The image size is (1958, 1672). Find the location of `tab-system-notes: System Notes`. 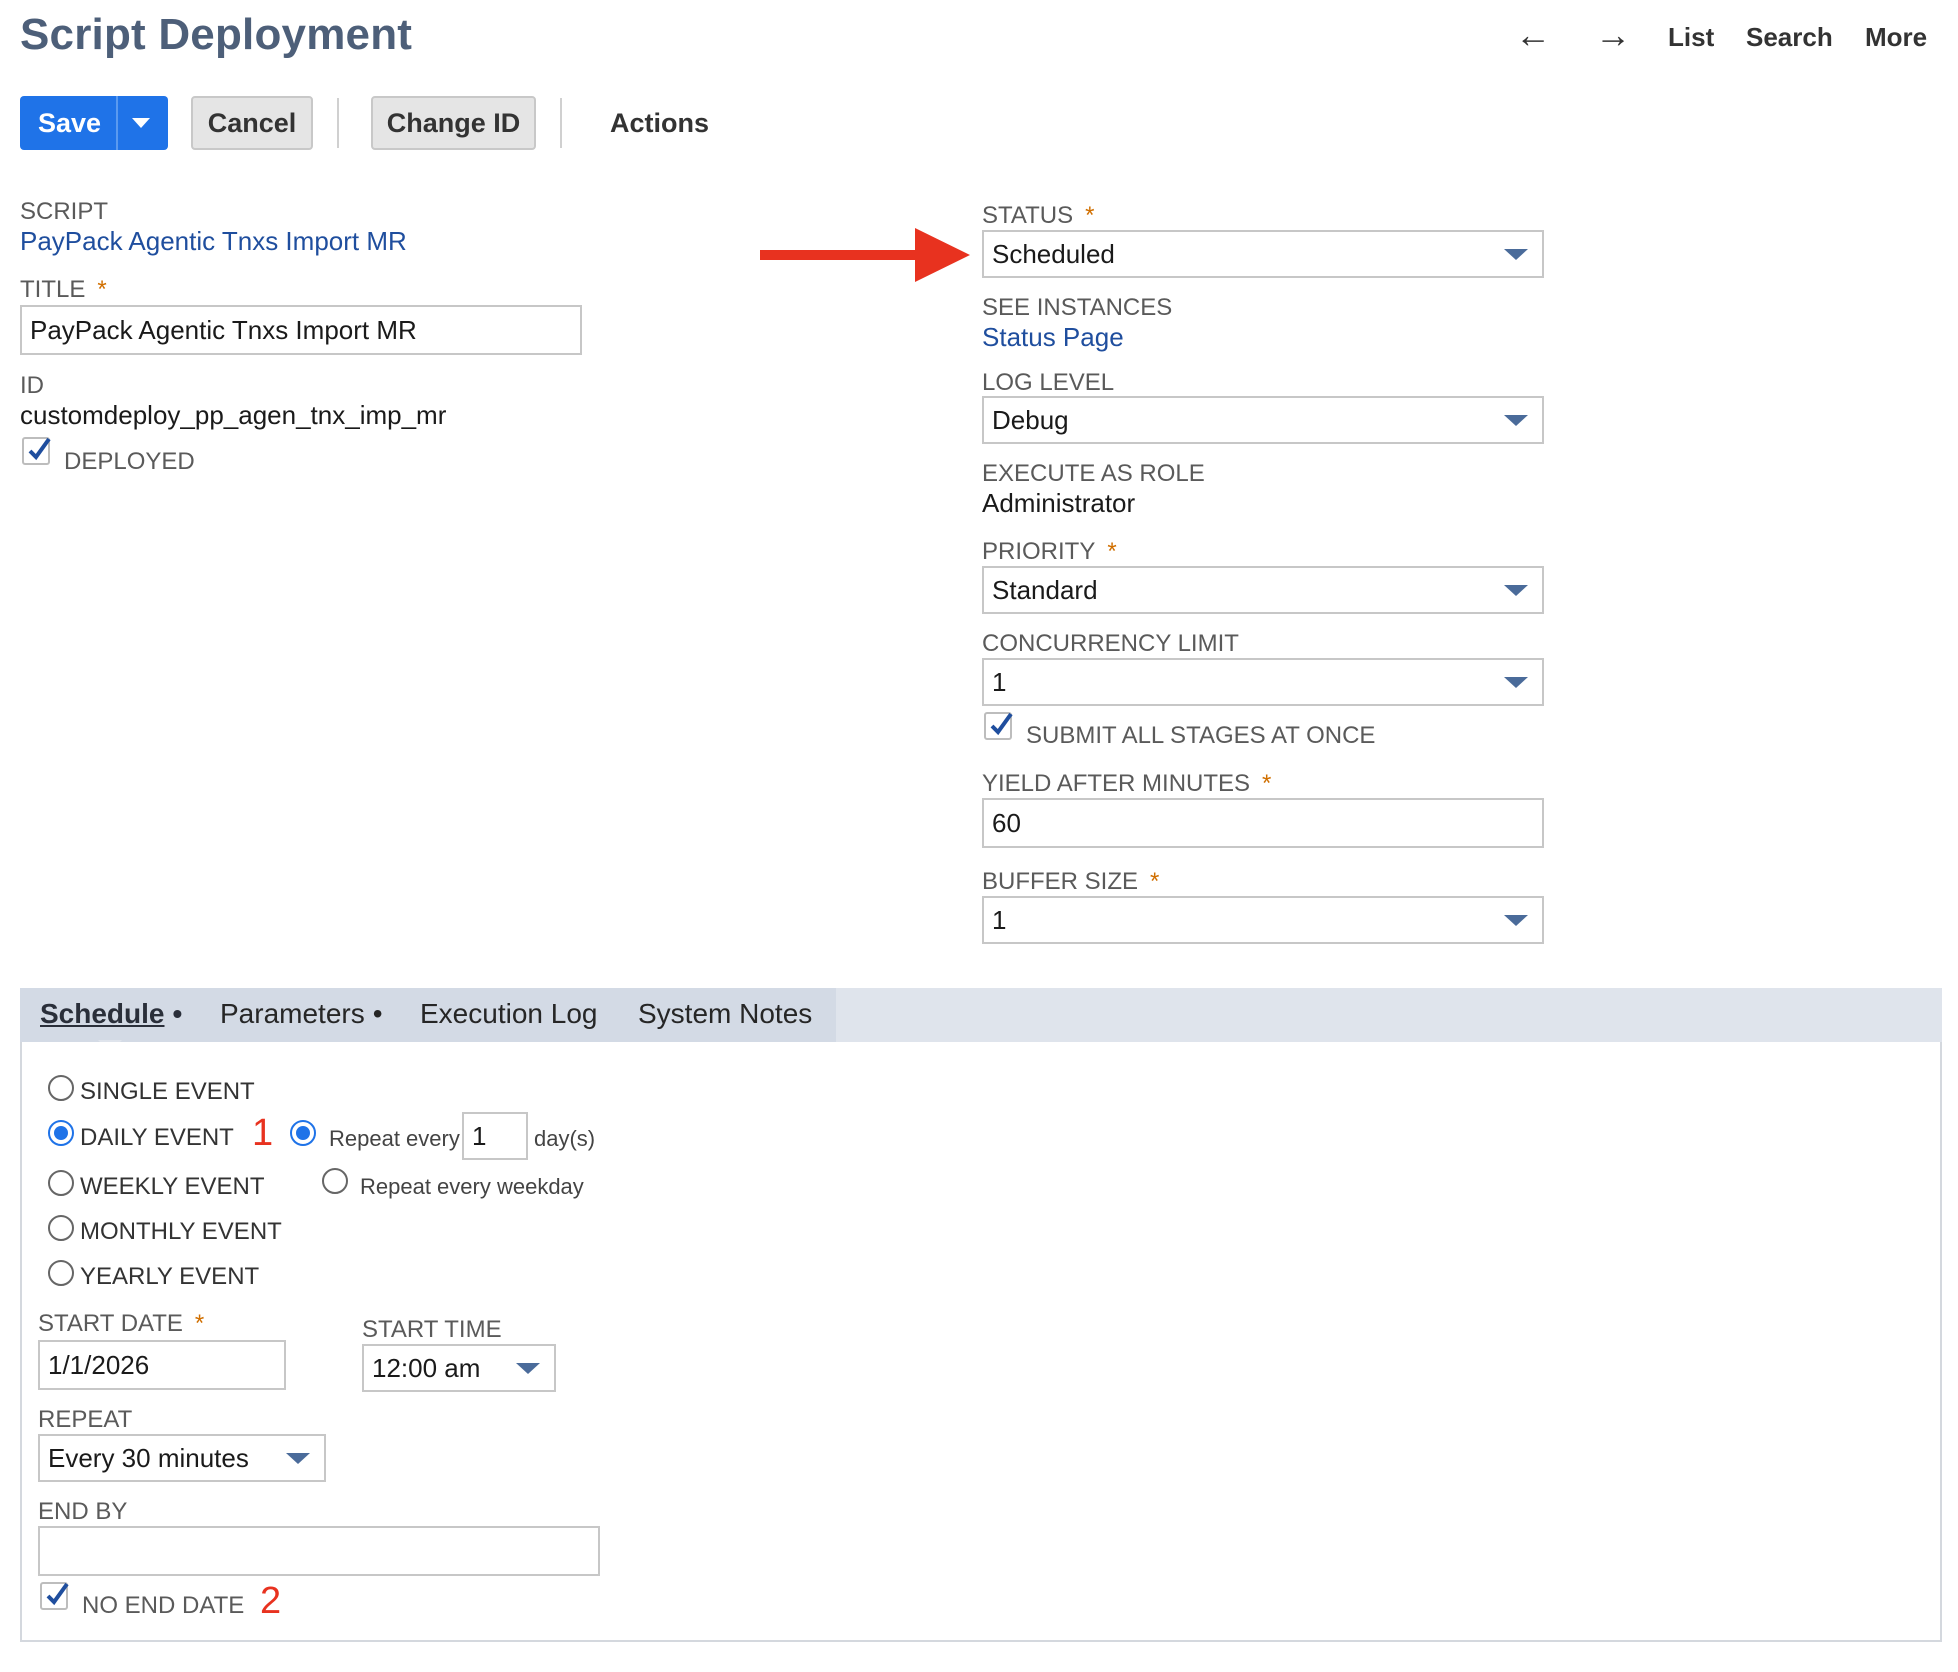

tab-system-notes: System Notes is located at coordinates (725, 1014).